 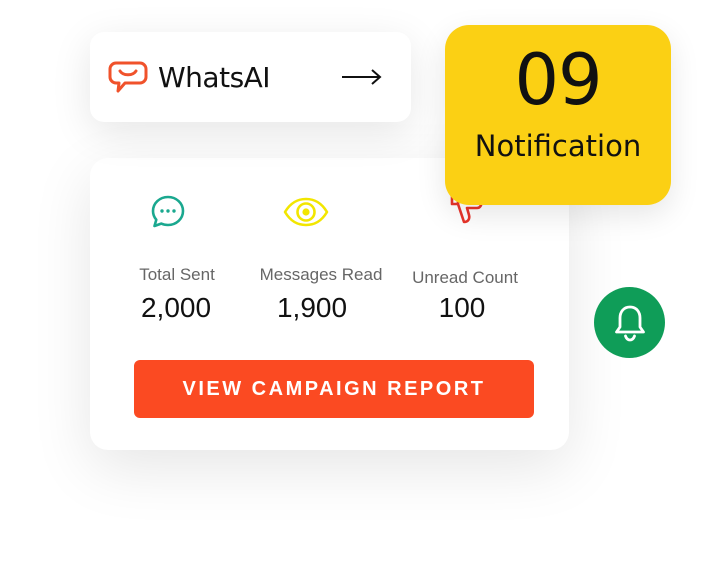 I want to click on stat-label-messages-read: Messages Read, so click(x=321, y=274).